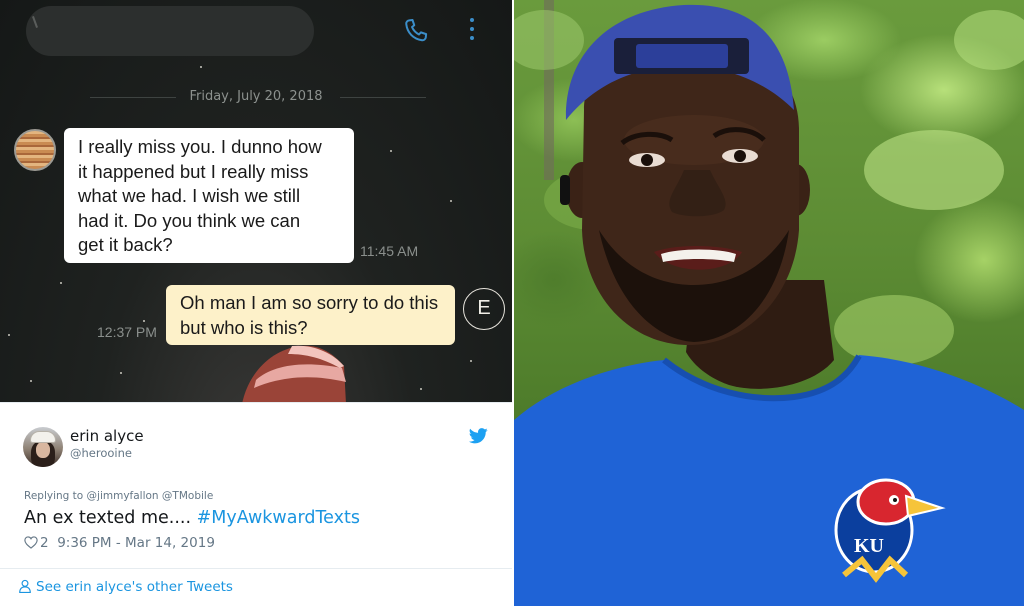 This screenshot has width=1024, height=606. What do you see at coordinates (189, 195) in the screenshot?
I see `message-line: what we had. I wish we still` at bounding box center [189, 195].